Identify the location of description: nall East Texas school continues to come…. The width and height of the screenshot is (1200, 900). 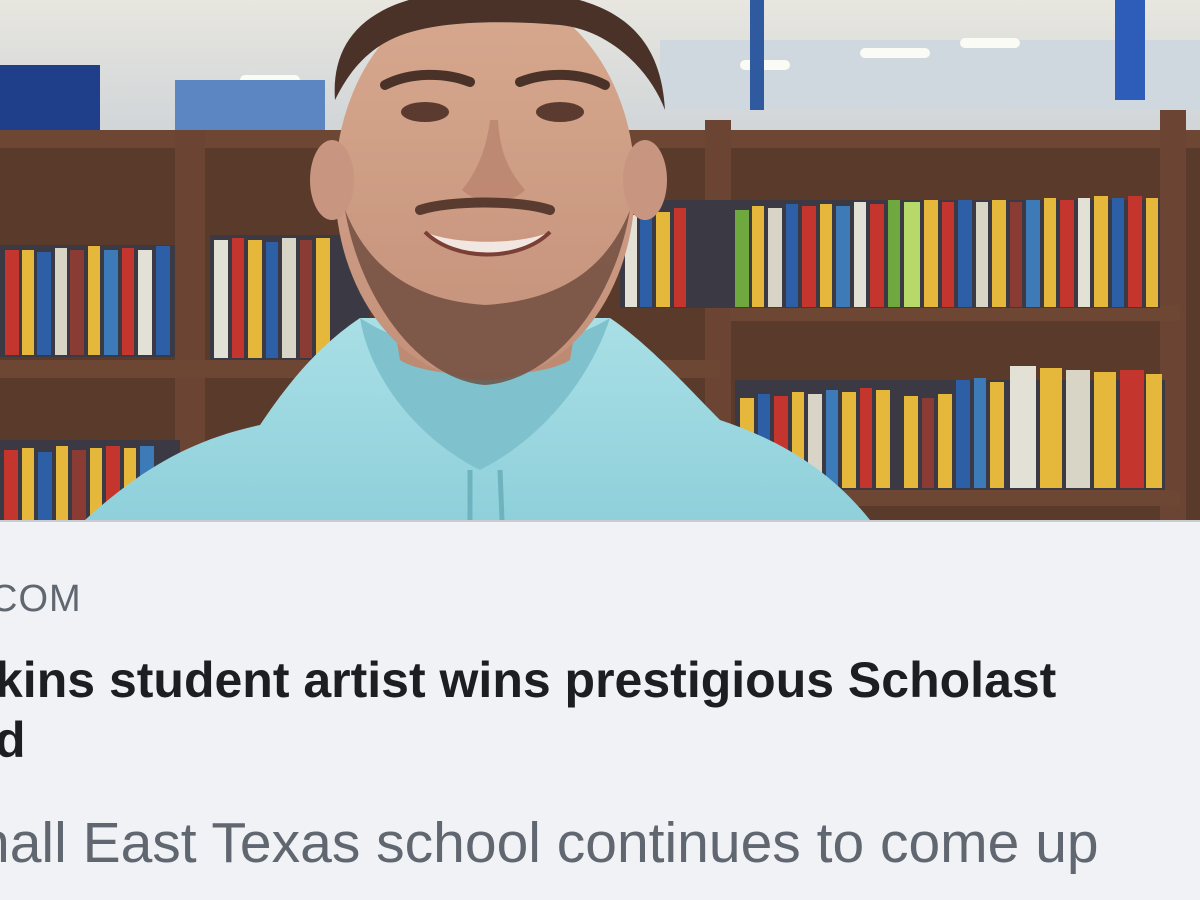
(549, 843).